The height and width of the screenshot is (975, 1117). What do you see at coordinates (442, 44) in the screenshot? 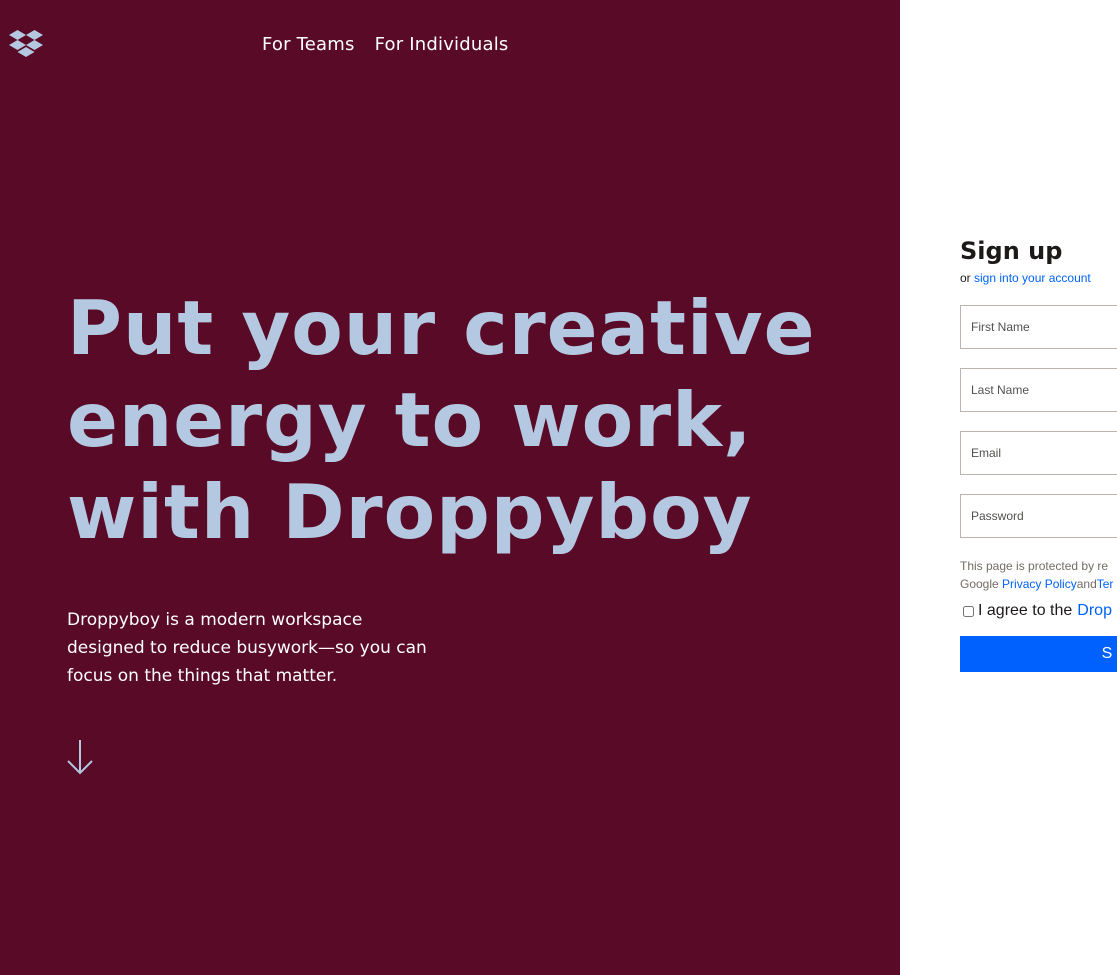
I see `nav-for-individuals: For Individuals` at bounding box center [442, 44].